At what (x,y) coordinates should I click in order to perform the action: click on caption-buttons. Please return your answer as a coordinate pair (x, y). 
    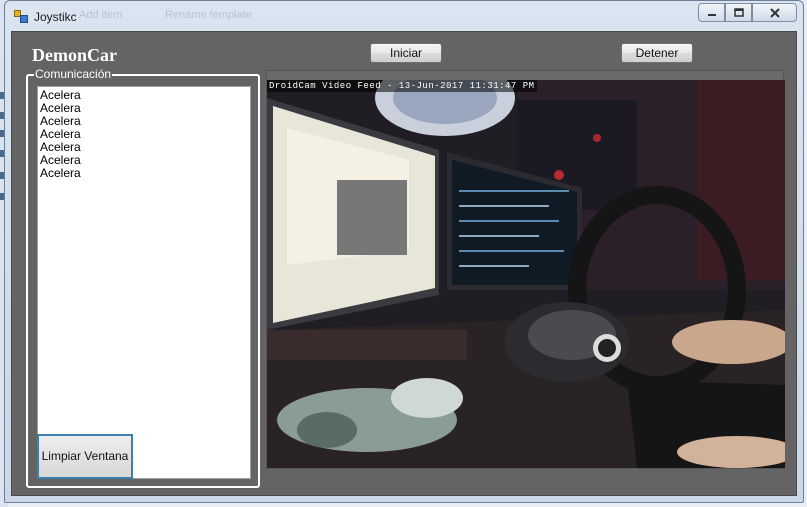
    Looking at the image, I should click on (747, 13).